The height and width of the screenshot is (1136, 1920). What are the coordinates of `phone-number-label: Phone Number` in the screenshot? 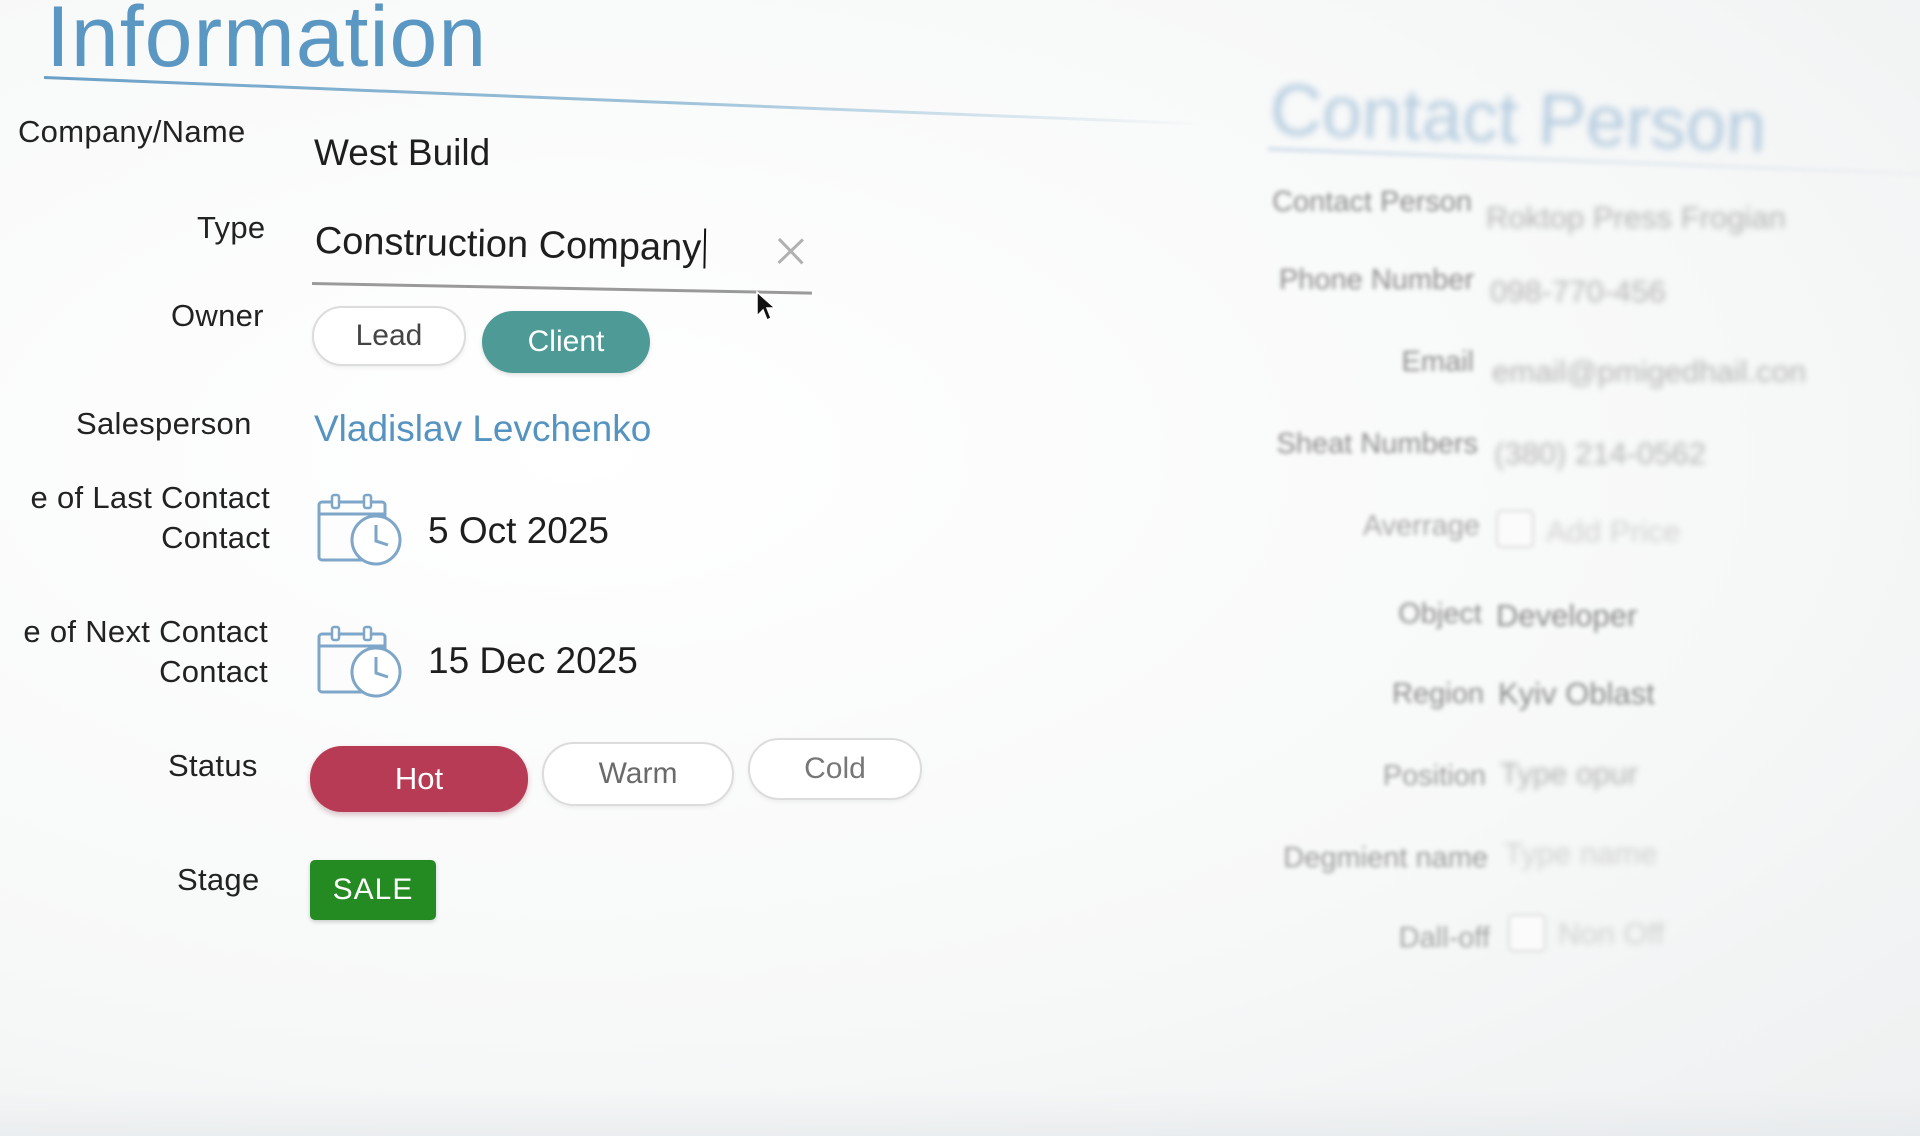 It's located at (1376, 280).